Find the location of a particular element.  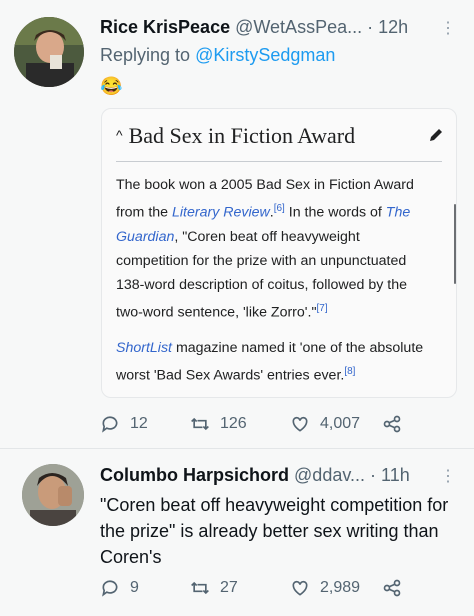

replying-to: Replying to @KirstySedgman is located at coordinates (217, 55).